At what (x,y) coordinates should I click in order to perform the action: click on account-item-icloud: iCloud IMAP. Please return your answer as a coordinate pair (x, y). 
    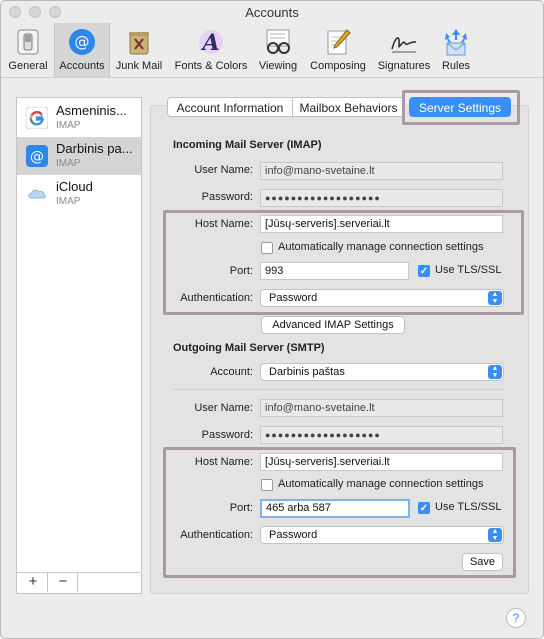
    Looking at the image, I should click on (79, 194).